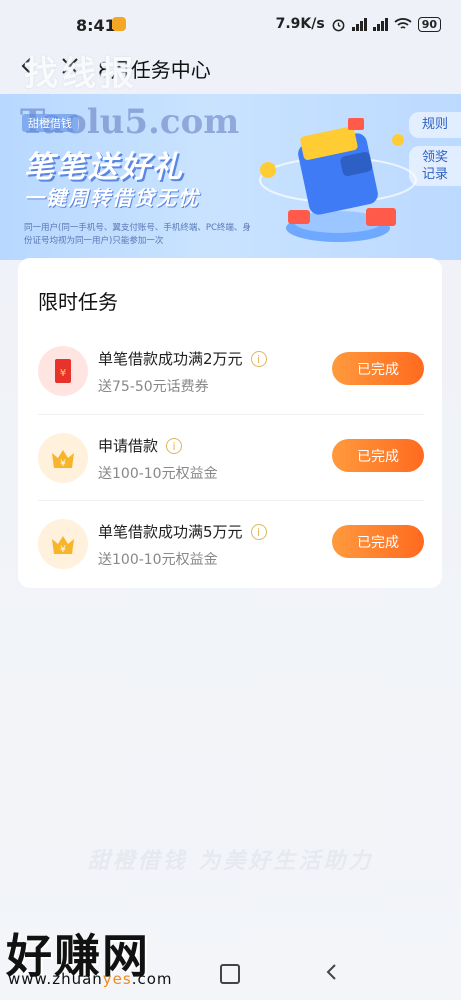 The width and height of the screenshot is (461, 1000). What do you see at coordinates (300, 24) in the screenshot?
I see `network-speed: 7.9K/s` at bounding box center [300, 24].